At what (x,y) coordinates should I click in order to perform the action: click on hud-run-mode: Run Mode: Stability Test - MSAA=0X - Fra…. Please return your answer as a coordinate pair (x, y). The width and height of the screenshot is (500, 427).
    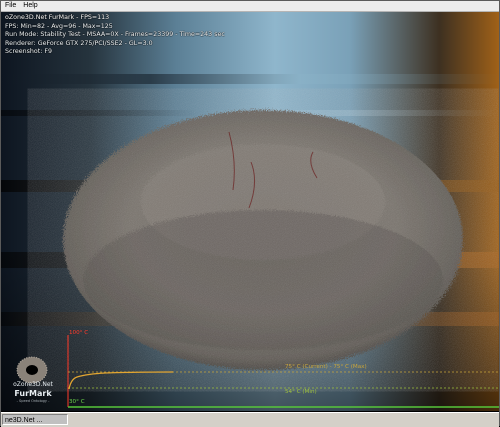
    Looking at the image, I should click on (115, 35).